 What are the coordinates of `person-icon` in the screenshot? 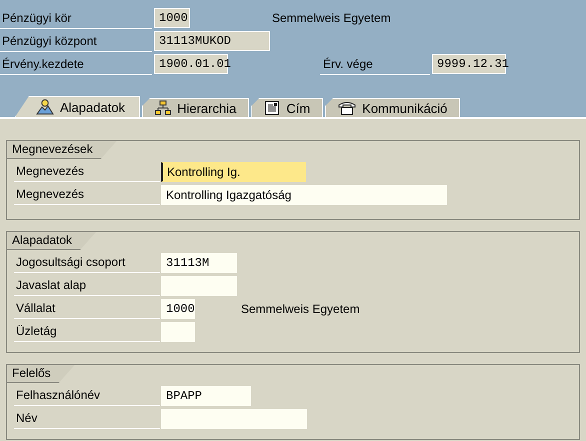 It's located at (45, 107).